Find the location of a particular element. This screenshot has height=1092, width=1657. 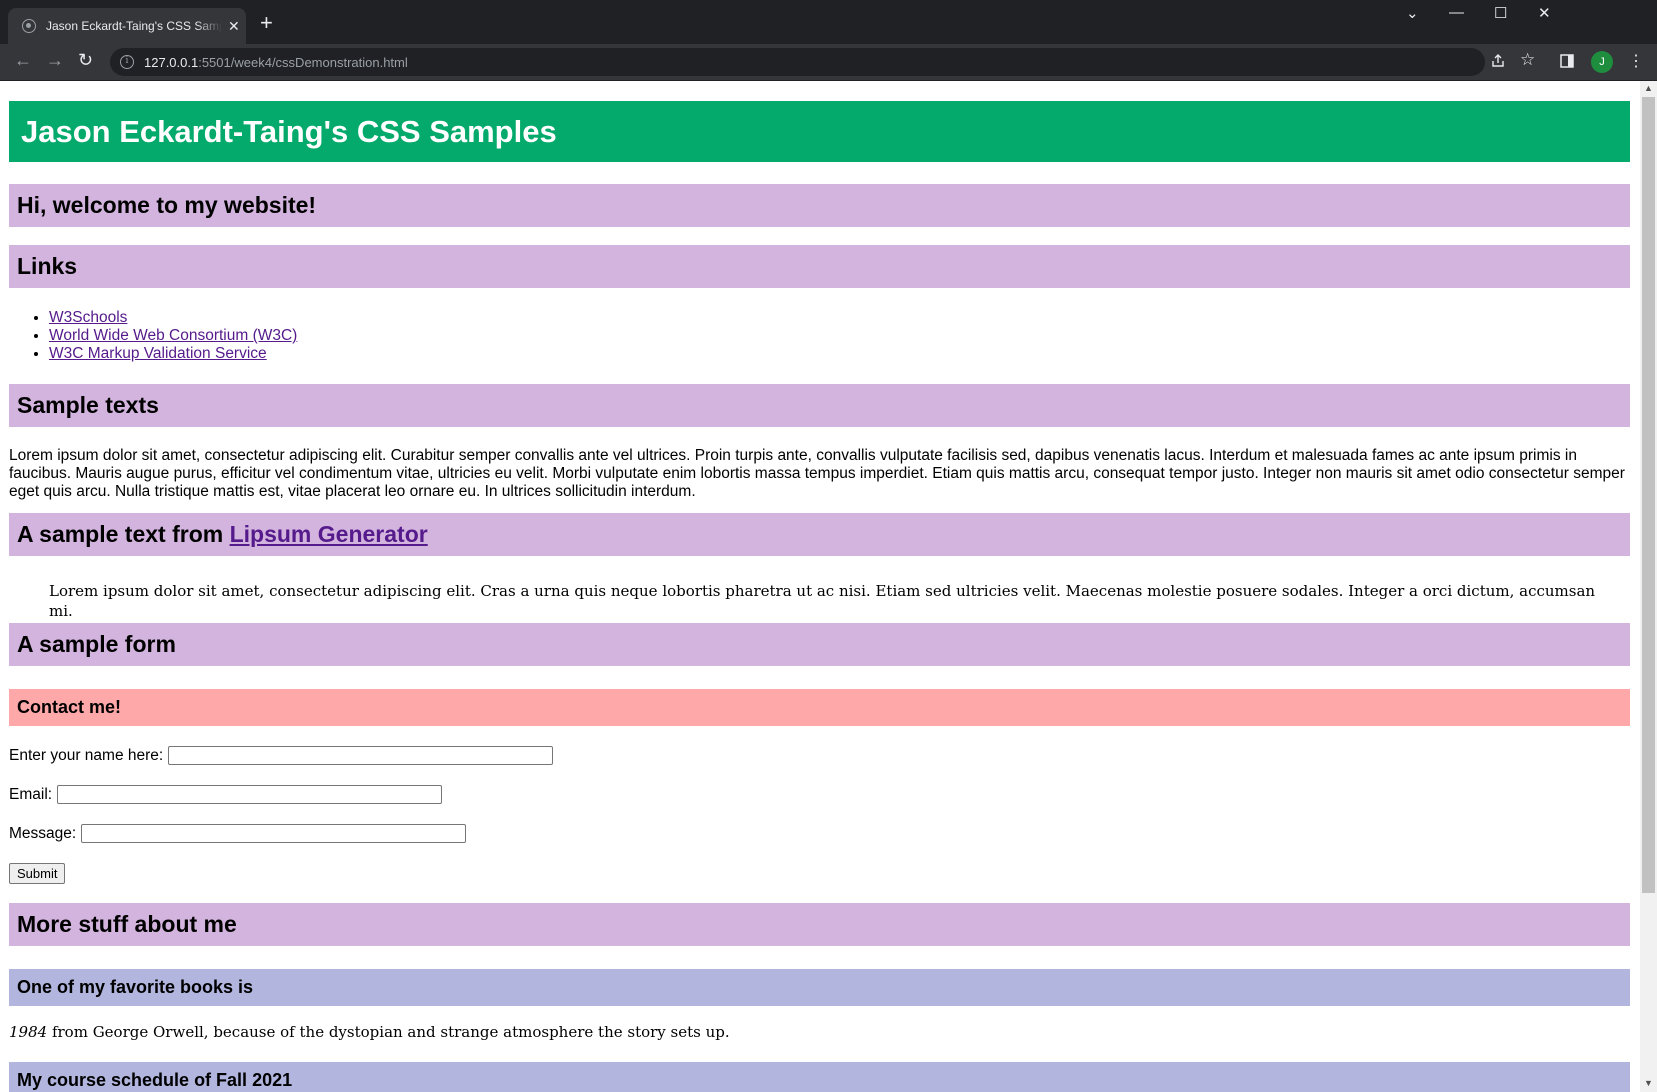

scroll-up-icon: ▲ is located at coordinates (1648, 88).